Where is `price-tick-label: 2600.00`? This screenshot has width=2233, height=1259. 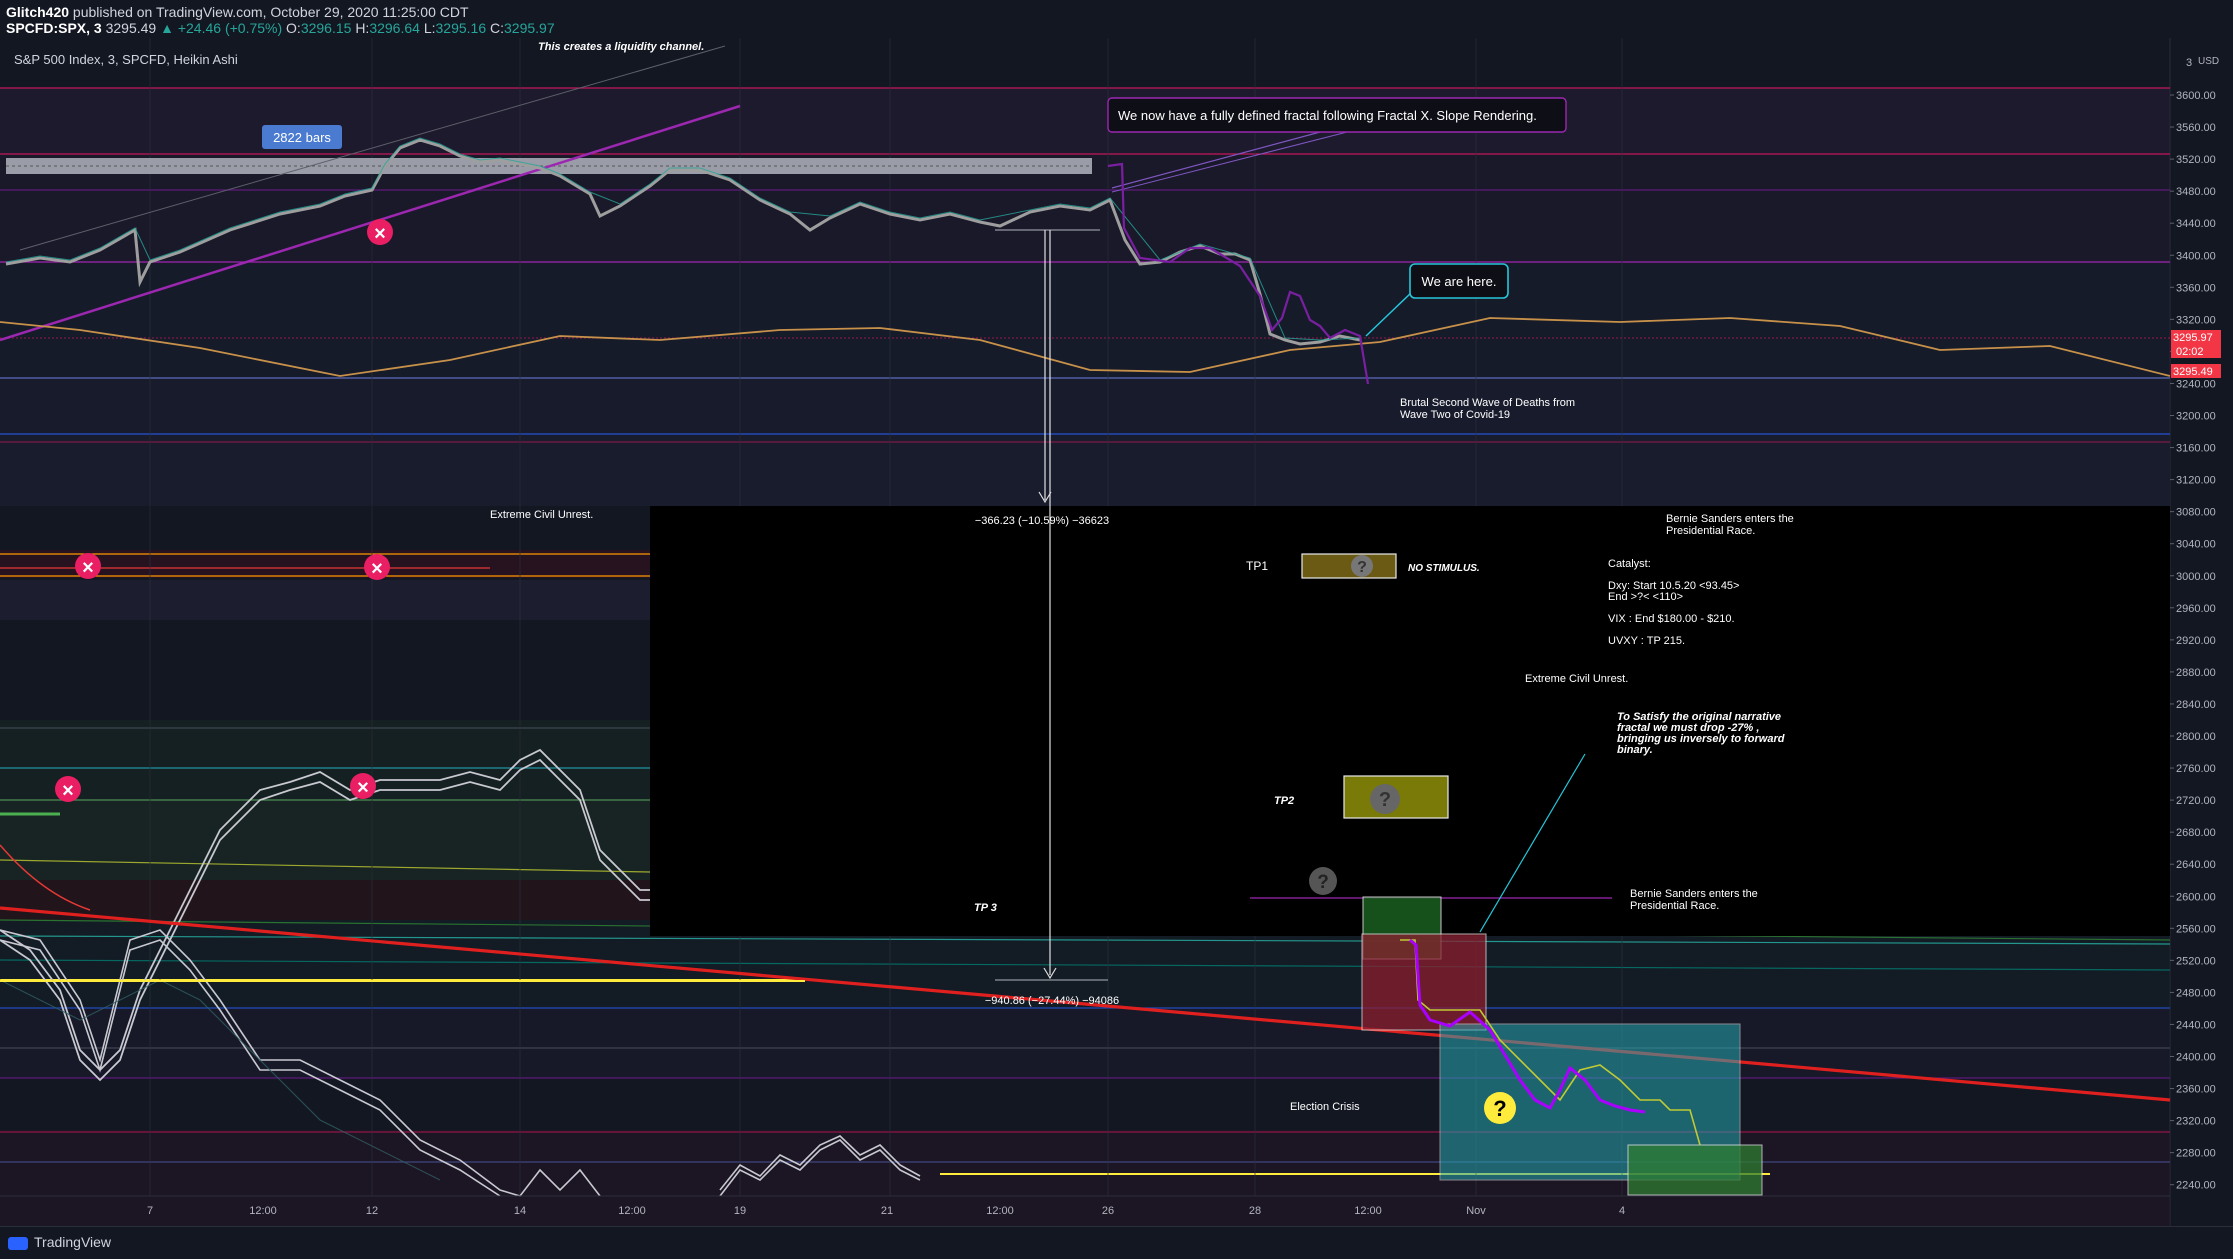 price-tick-label: 2600.00 is located at coordinates (2196, 897).